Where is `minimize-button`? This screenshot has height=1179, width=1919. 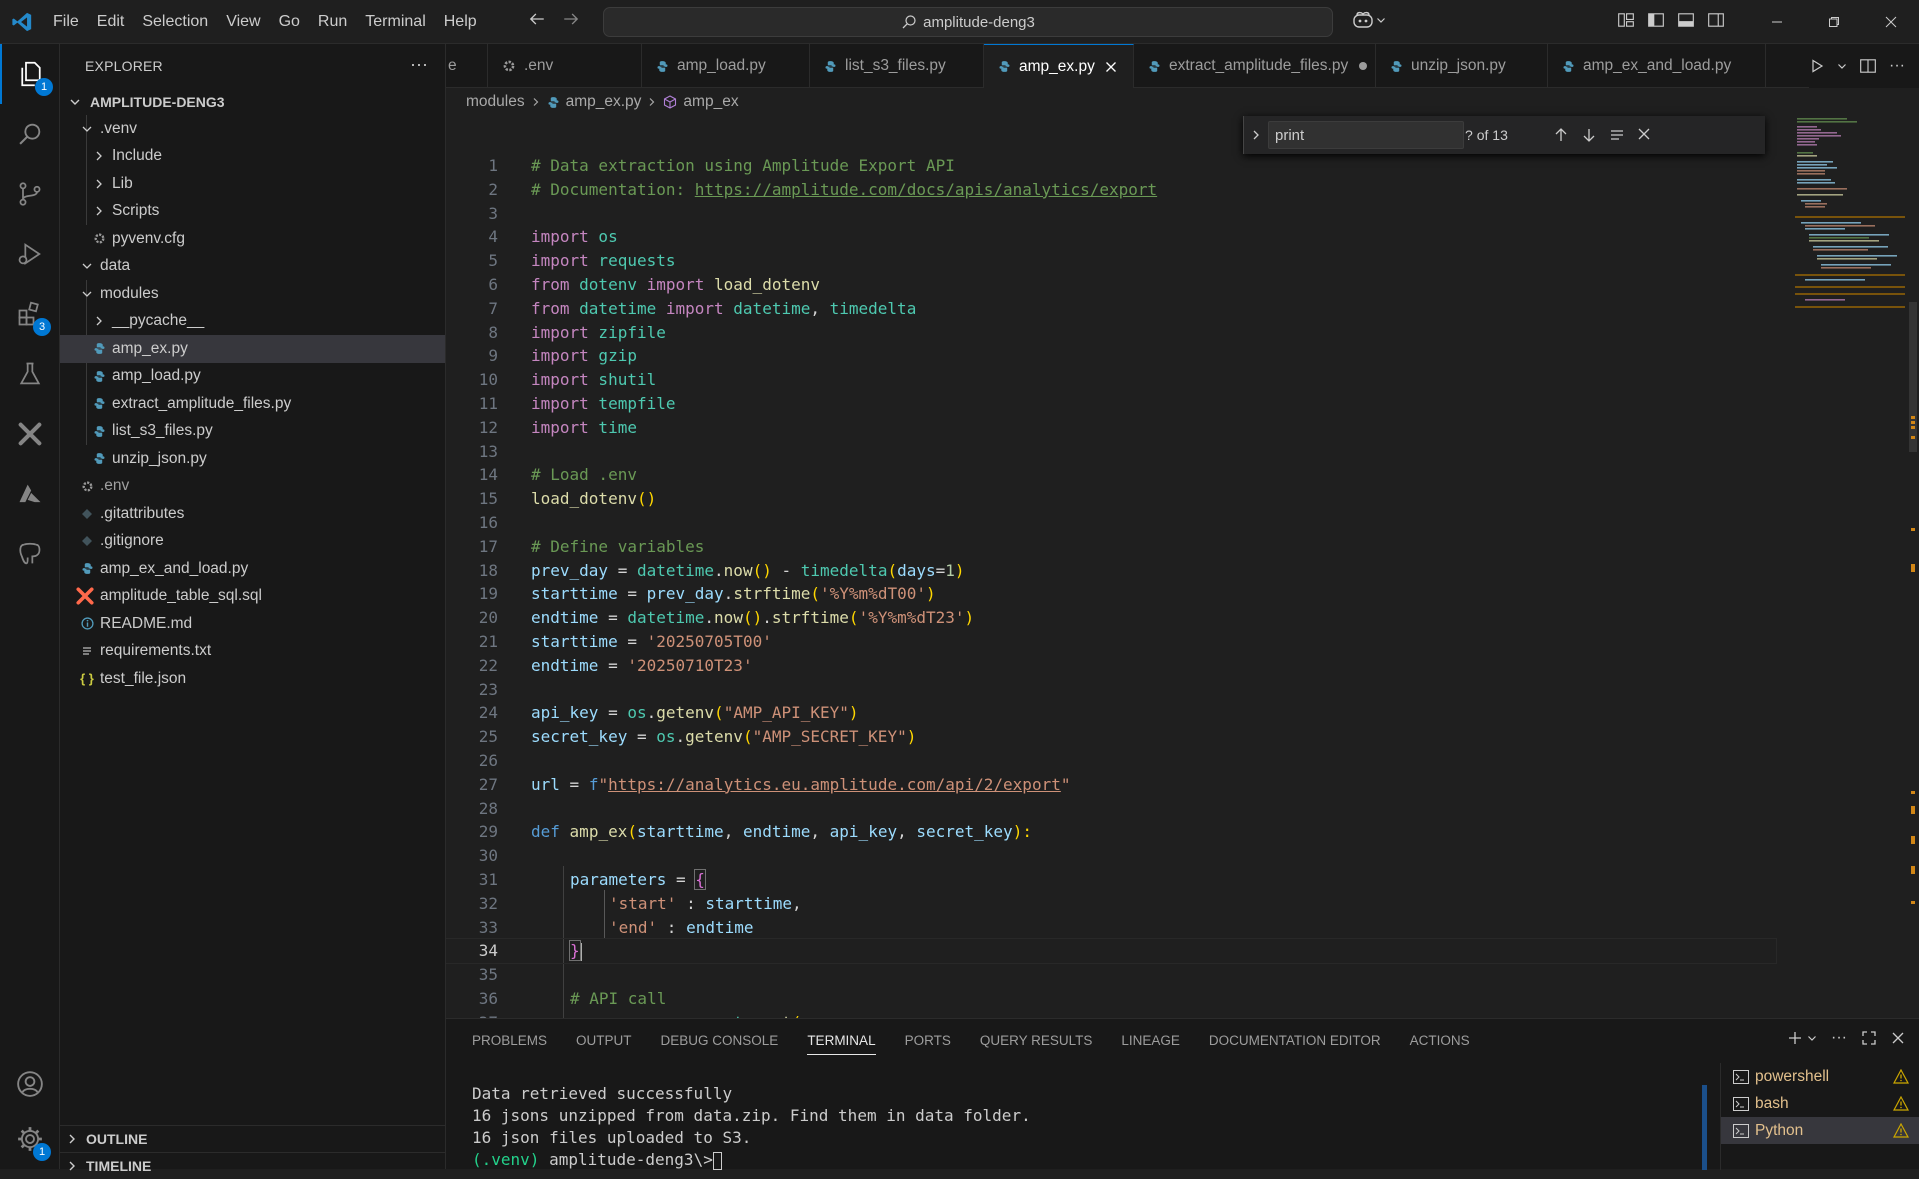 minimize-button is located at coordinates (1776, 22).